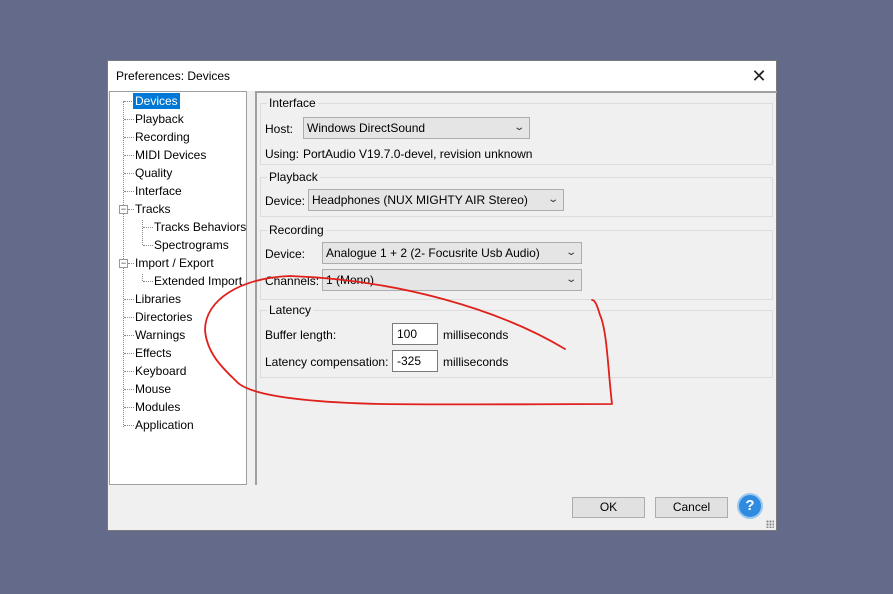 The width and height of the screenshot is (893, 594). I want to click on host-select: Windows DirectSound ⌄, so click(416, 128).